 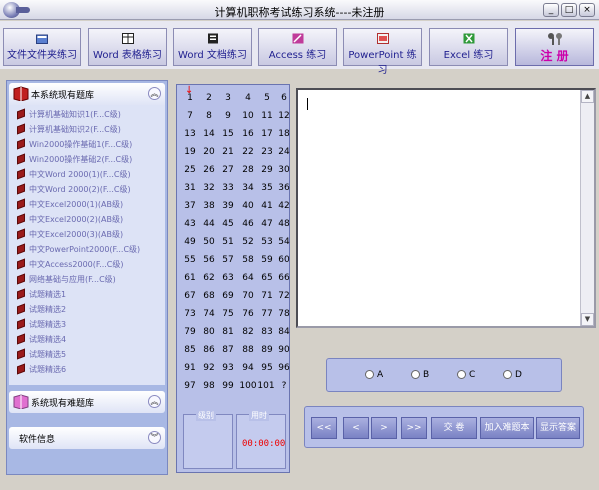 I want to click on question-number-cell: 27, so click(x=228, y=170).